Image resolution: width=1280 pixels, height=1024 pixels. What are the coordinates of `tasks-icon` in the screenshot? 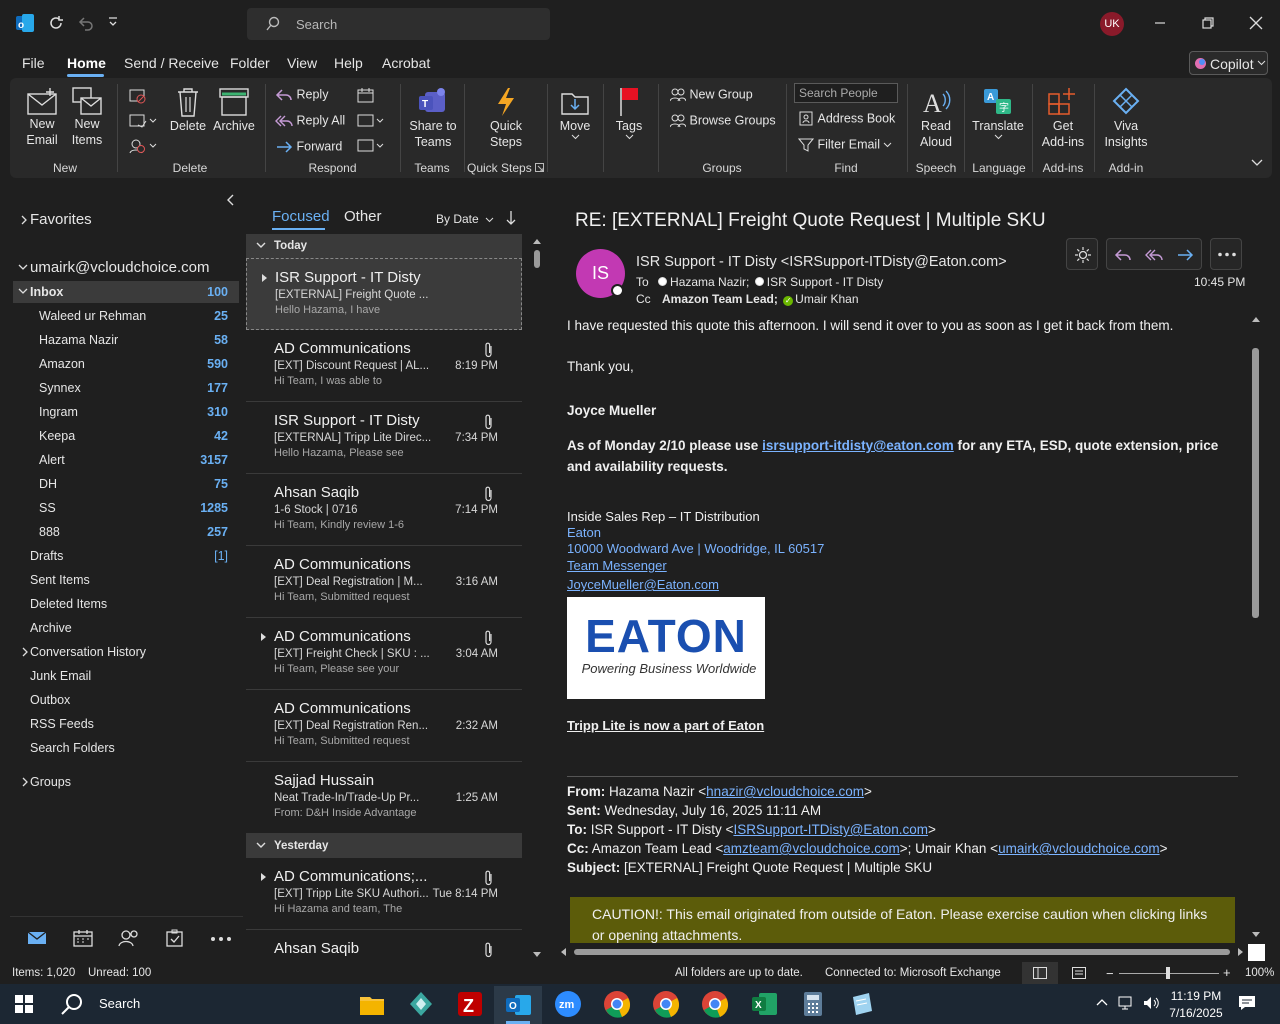 It's located at (175, 938).